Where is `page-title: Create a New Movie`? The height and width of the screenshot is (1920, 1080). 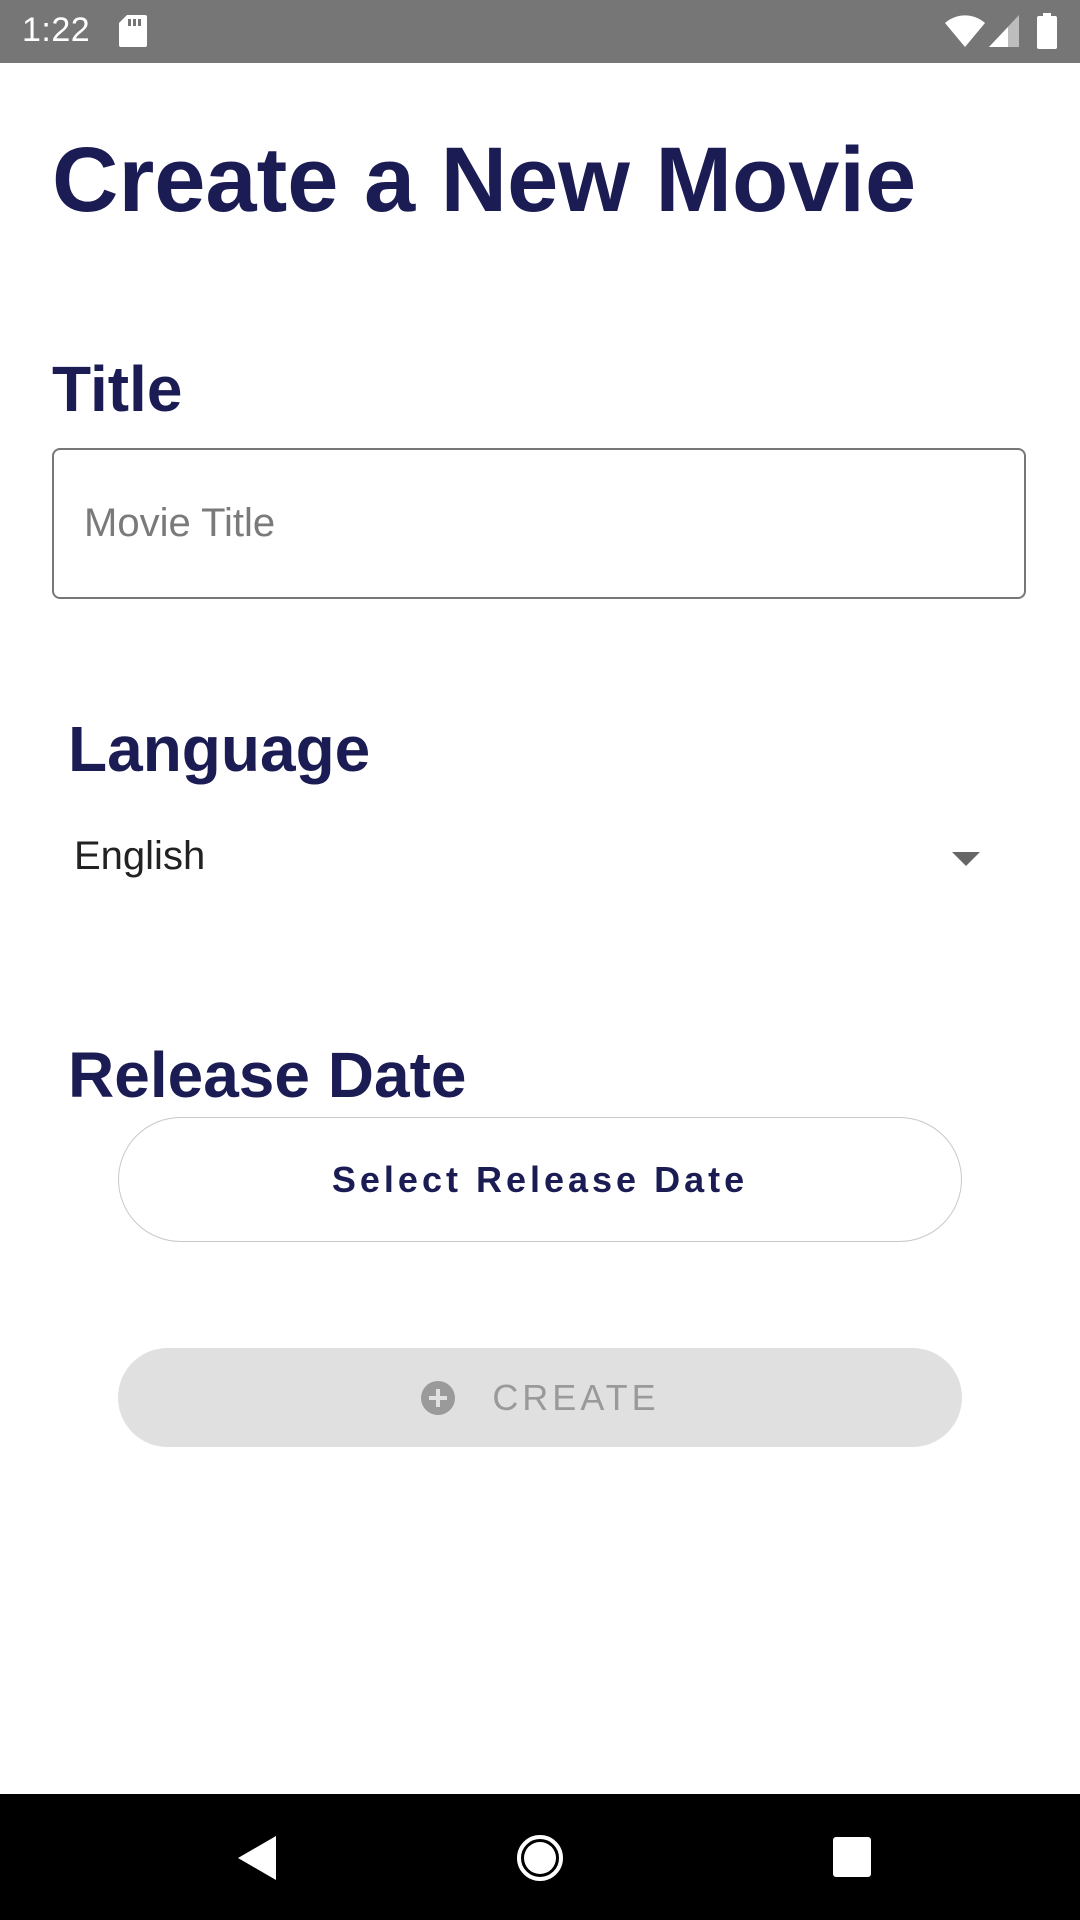
page-title: Create a New Movie is located at coordinates (484, 180).